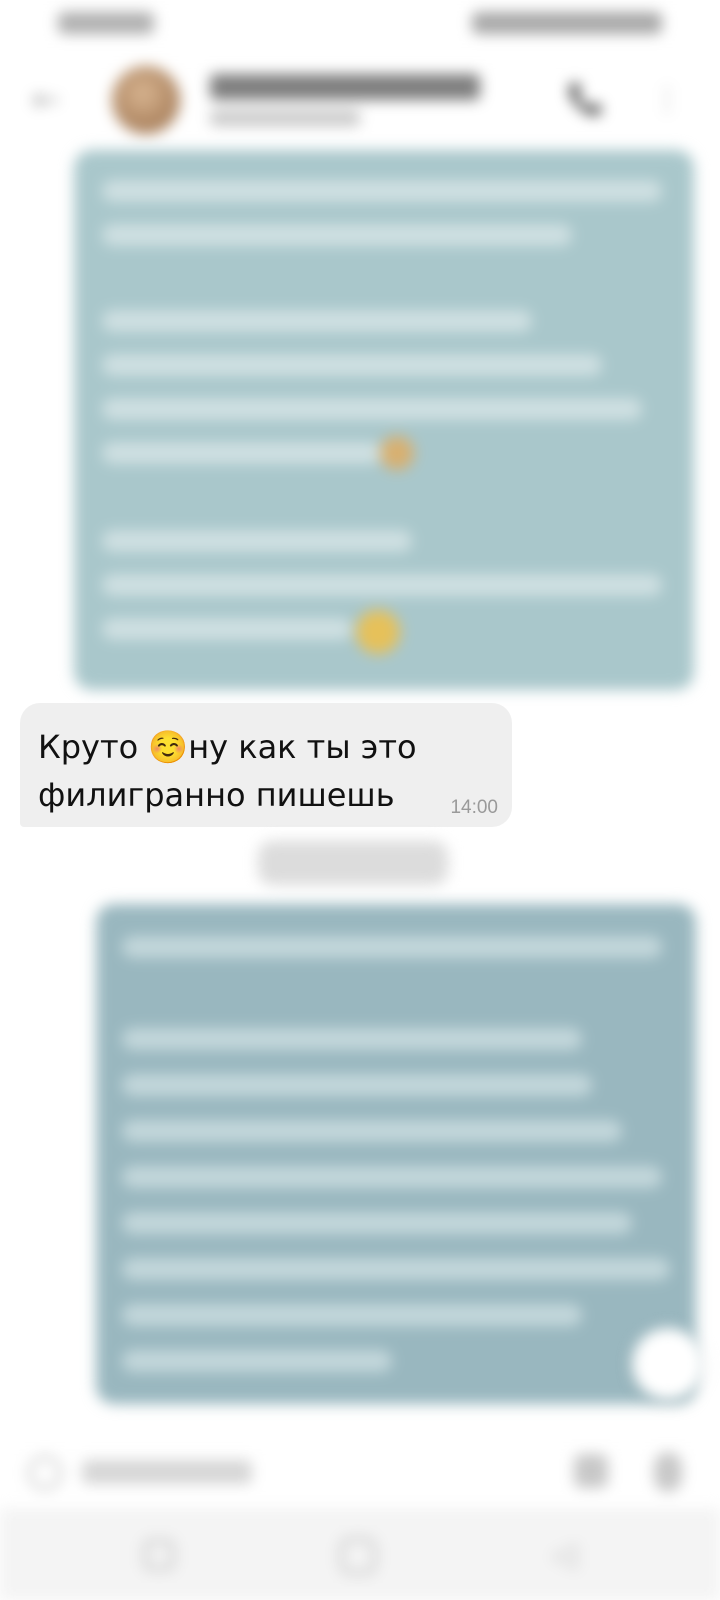 The width and height of the screenshot is (720, 1600). What do you see at coordinates (591, 1471) in the screenshot?
I see `attach-icon` at bounding box center [591, 1471].